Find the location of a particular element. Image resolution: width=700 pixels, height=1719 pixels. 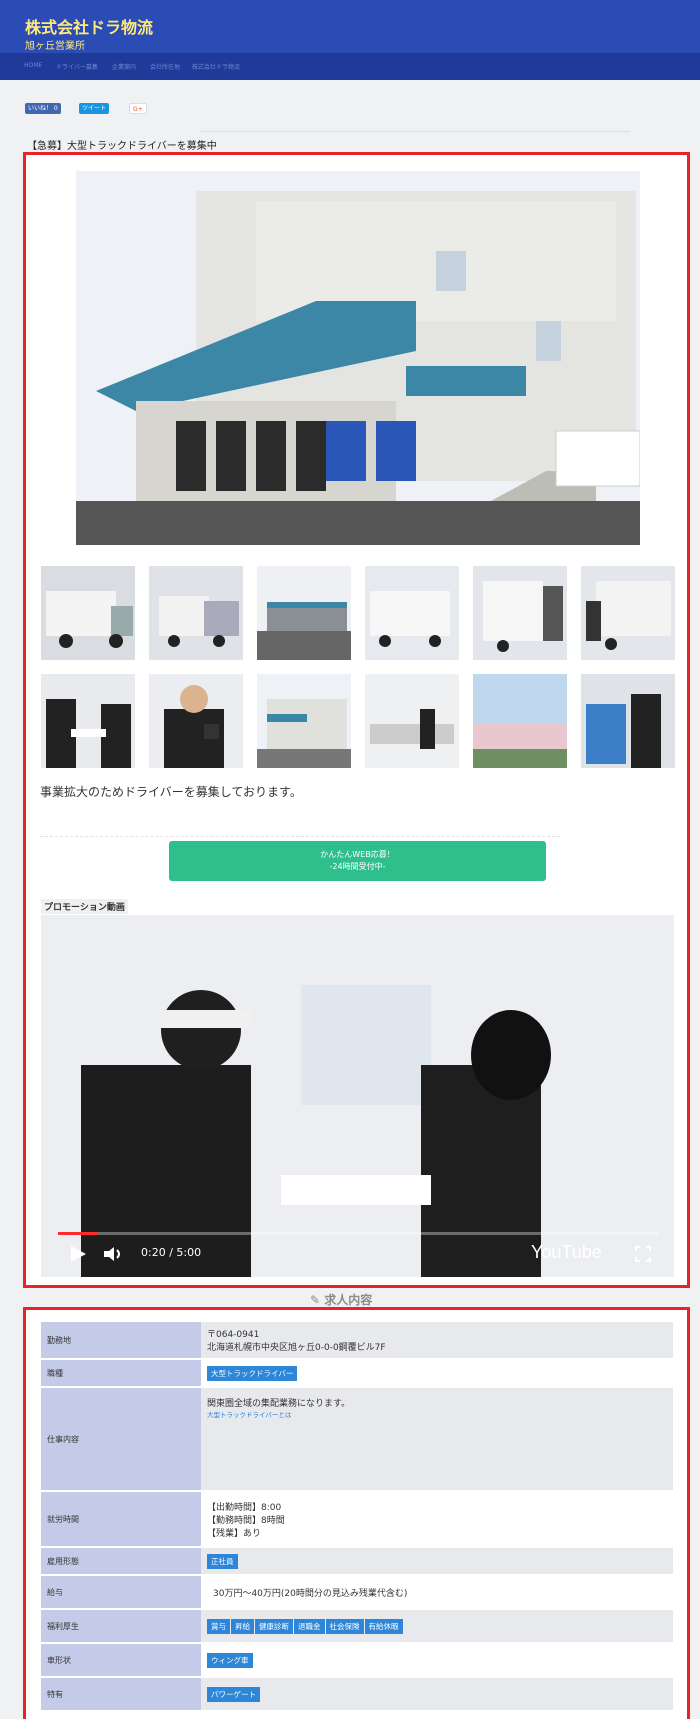

row-label: 職種 is located at coordinates (121, 1374).